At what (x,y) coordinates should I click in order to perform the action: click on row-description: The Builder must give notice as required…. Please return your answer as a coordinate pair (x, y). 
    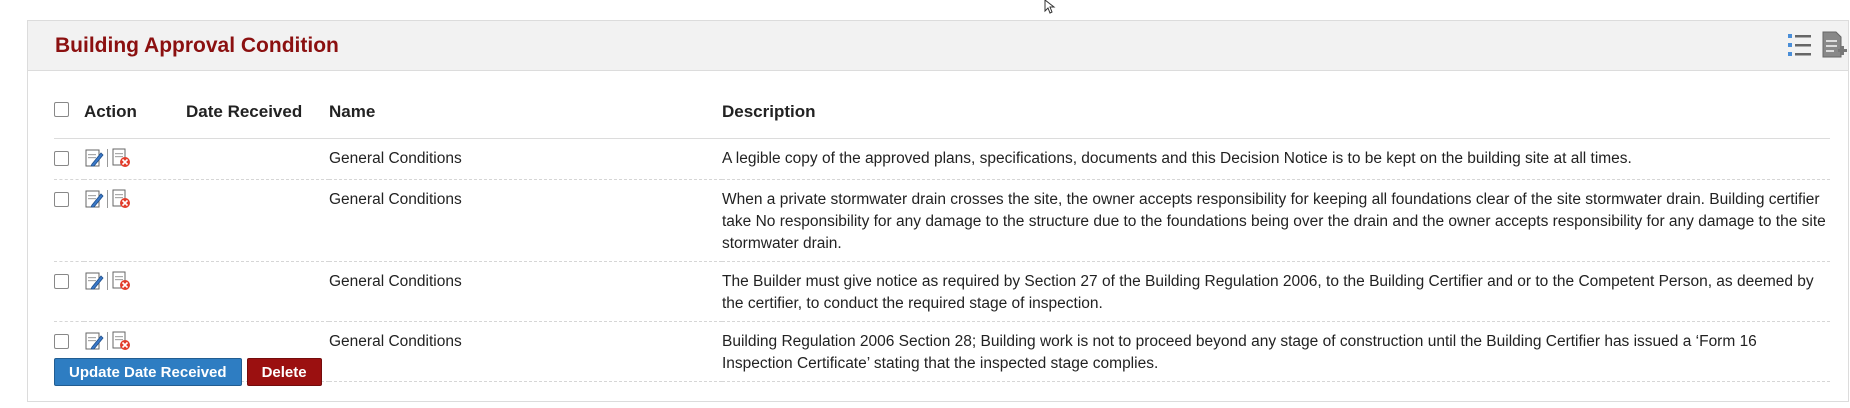
    Looking at the image, I should click on (1276, 291).